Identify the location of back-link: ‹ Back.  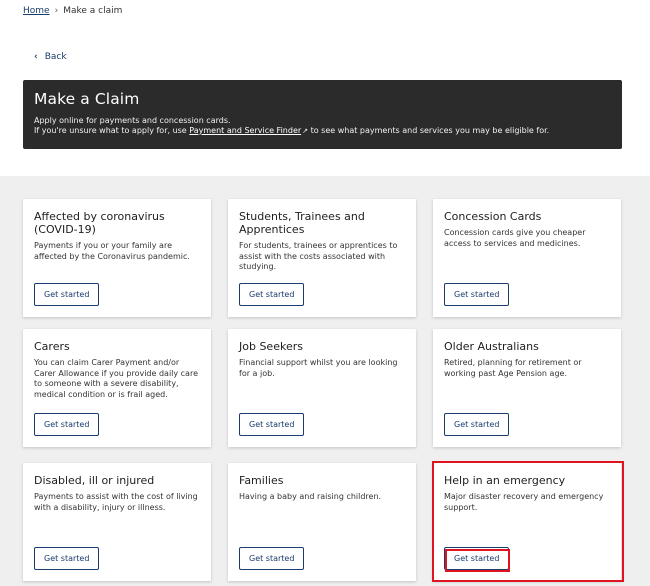
(50, 57).